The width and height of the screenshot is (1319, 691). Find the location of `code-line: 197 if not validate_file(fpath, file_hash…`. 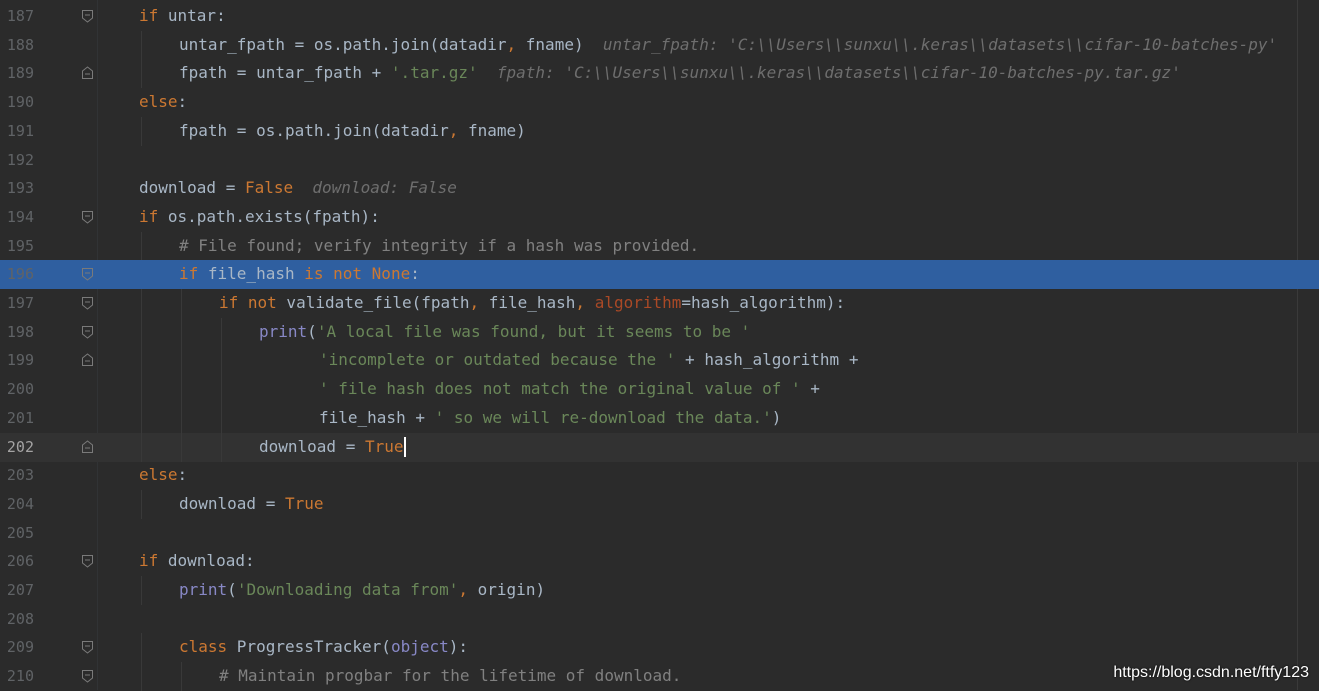

code-line: 197 if not validate_file(fpath, file_hash… is located at coordinates (659, 303).